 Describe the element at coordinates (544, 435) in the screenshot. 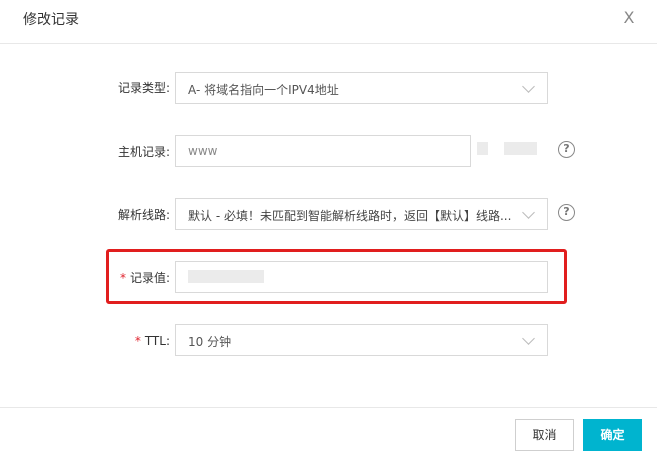

I see `cancel-button: 取消` at that location.